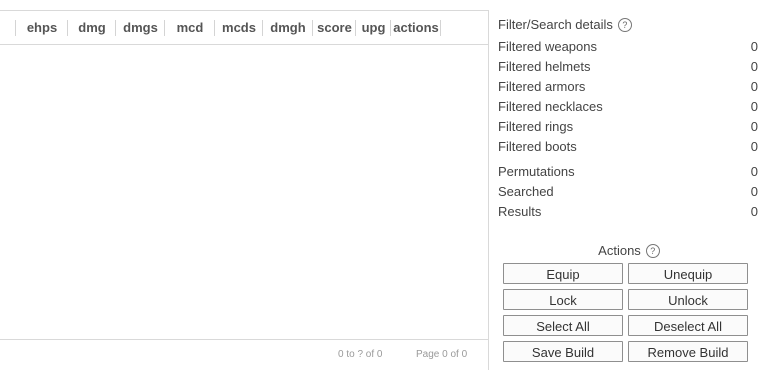 Image resolution: width=761 pixels, height=370 pixels. I want to click on select-all-button: Select All, so click(563, 325).